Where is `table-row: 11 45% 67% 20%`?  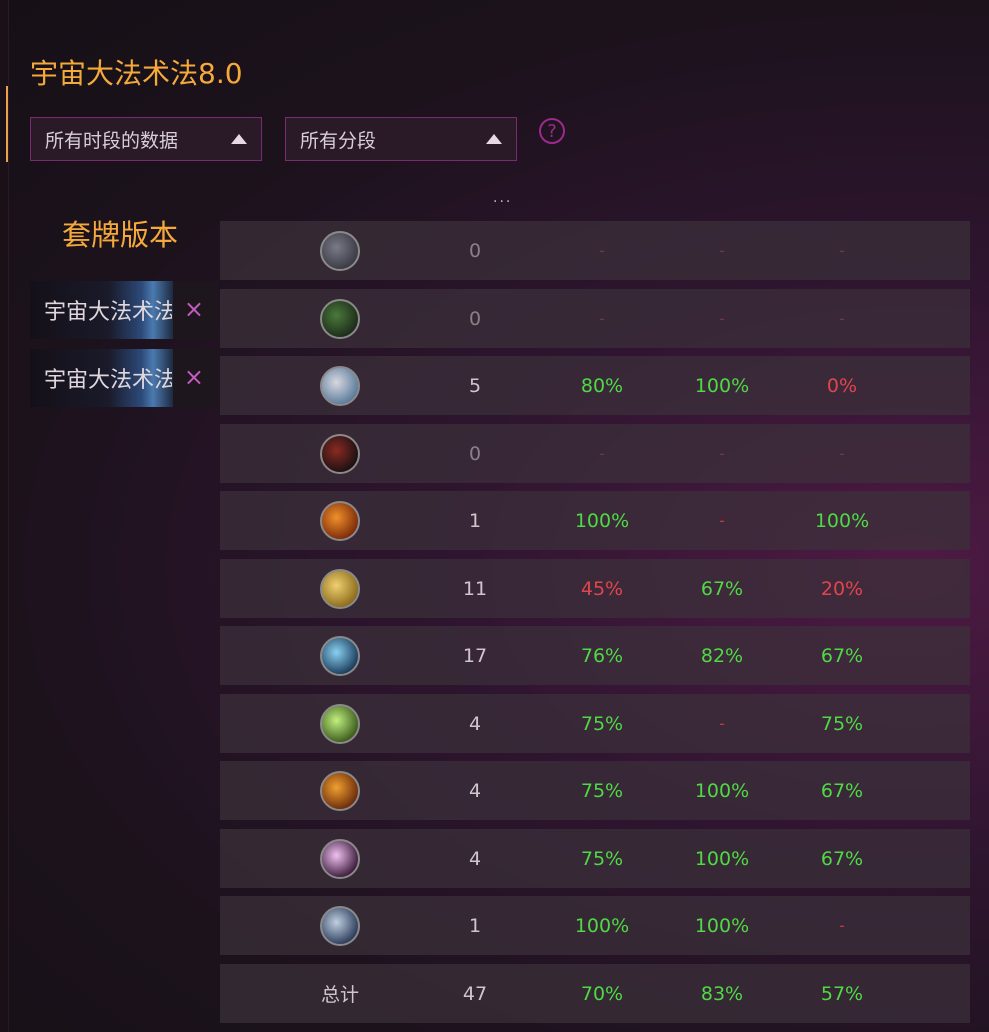 table-row: 11 45% 67% 20% is located at coordinates (595, 588).